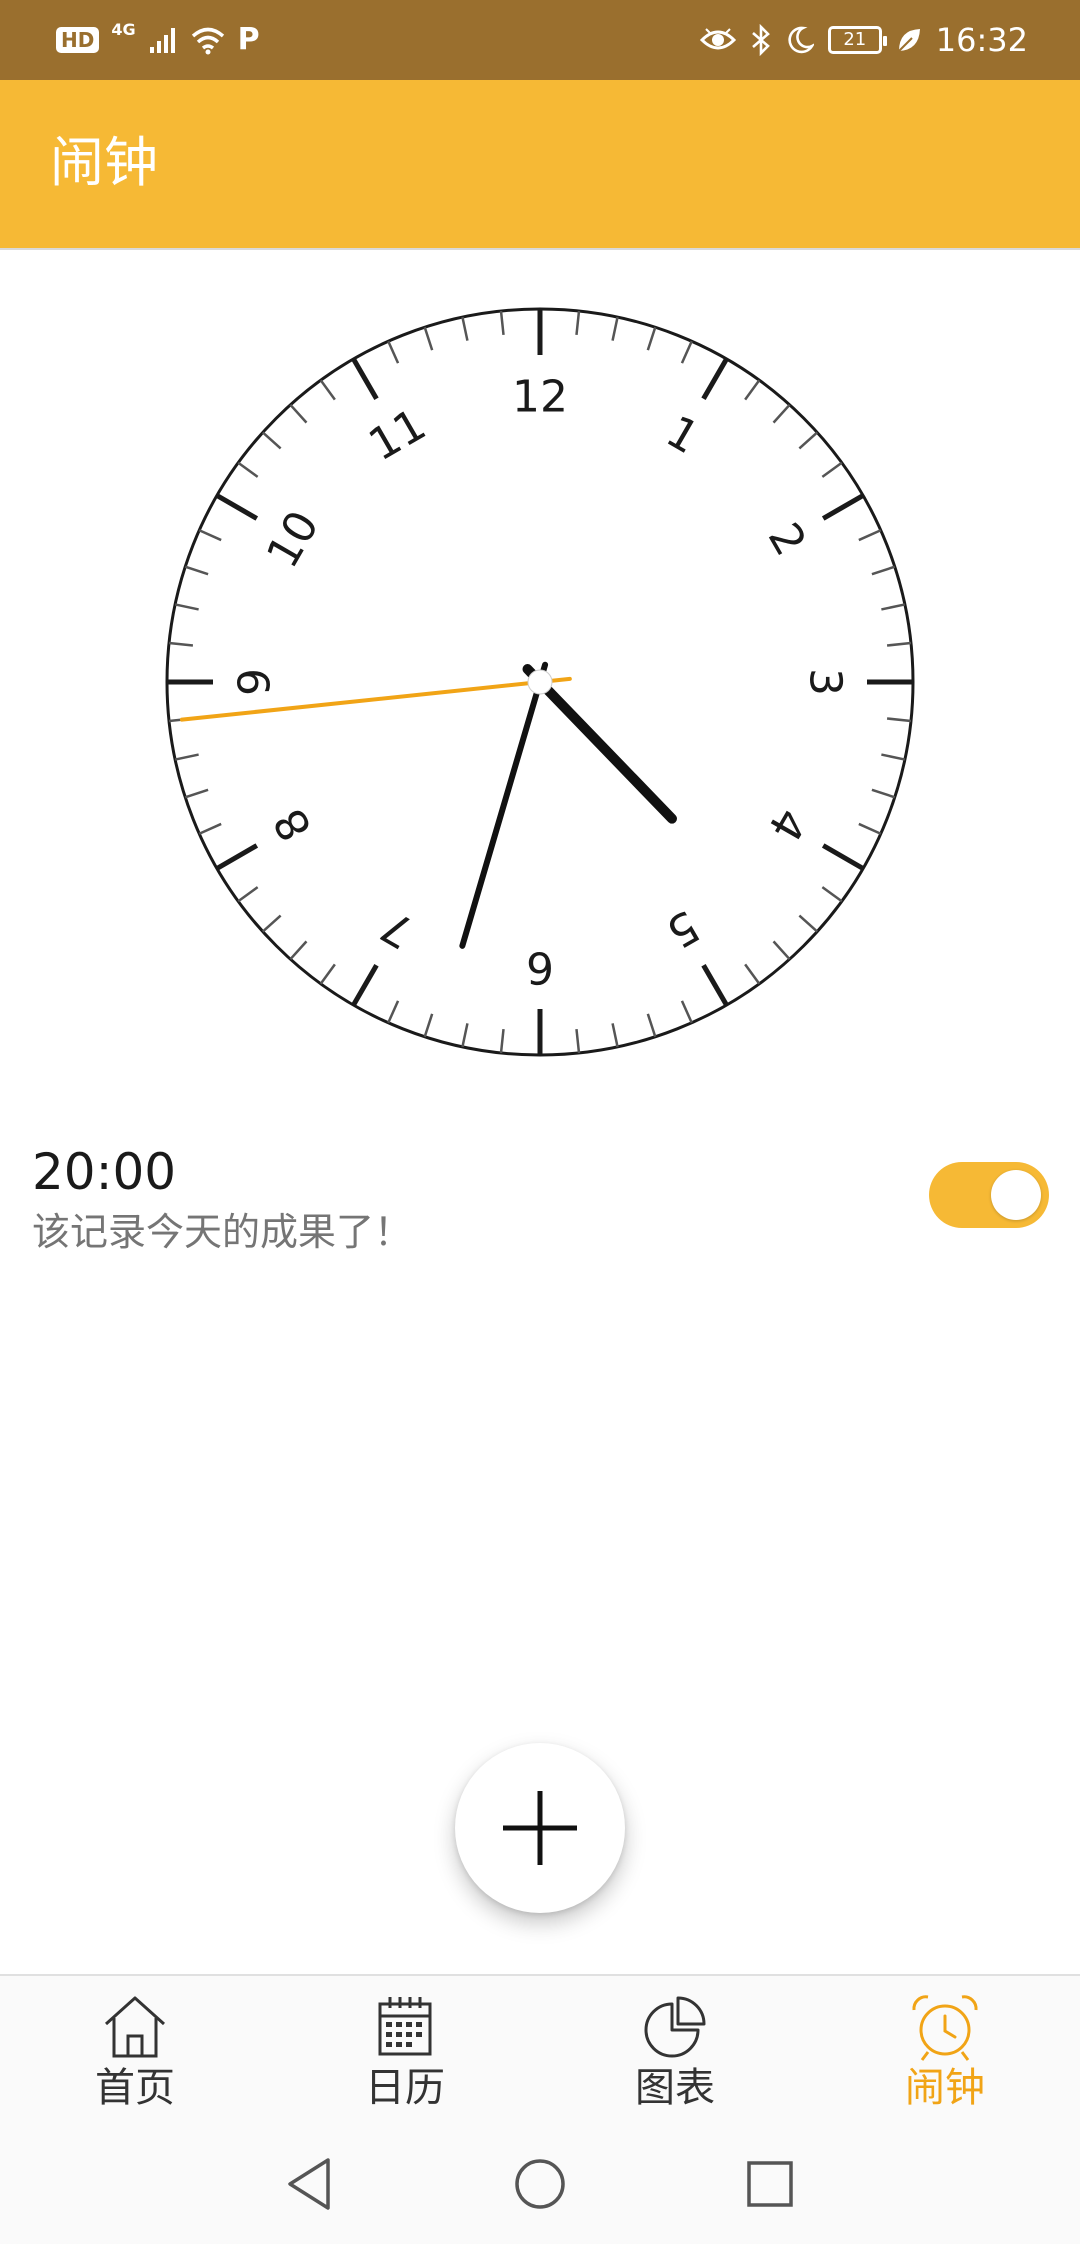 This screenshot has height=2244, width=1080. I want to click on toggle-knob, so click(1016, 1195).